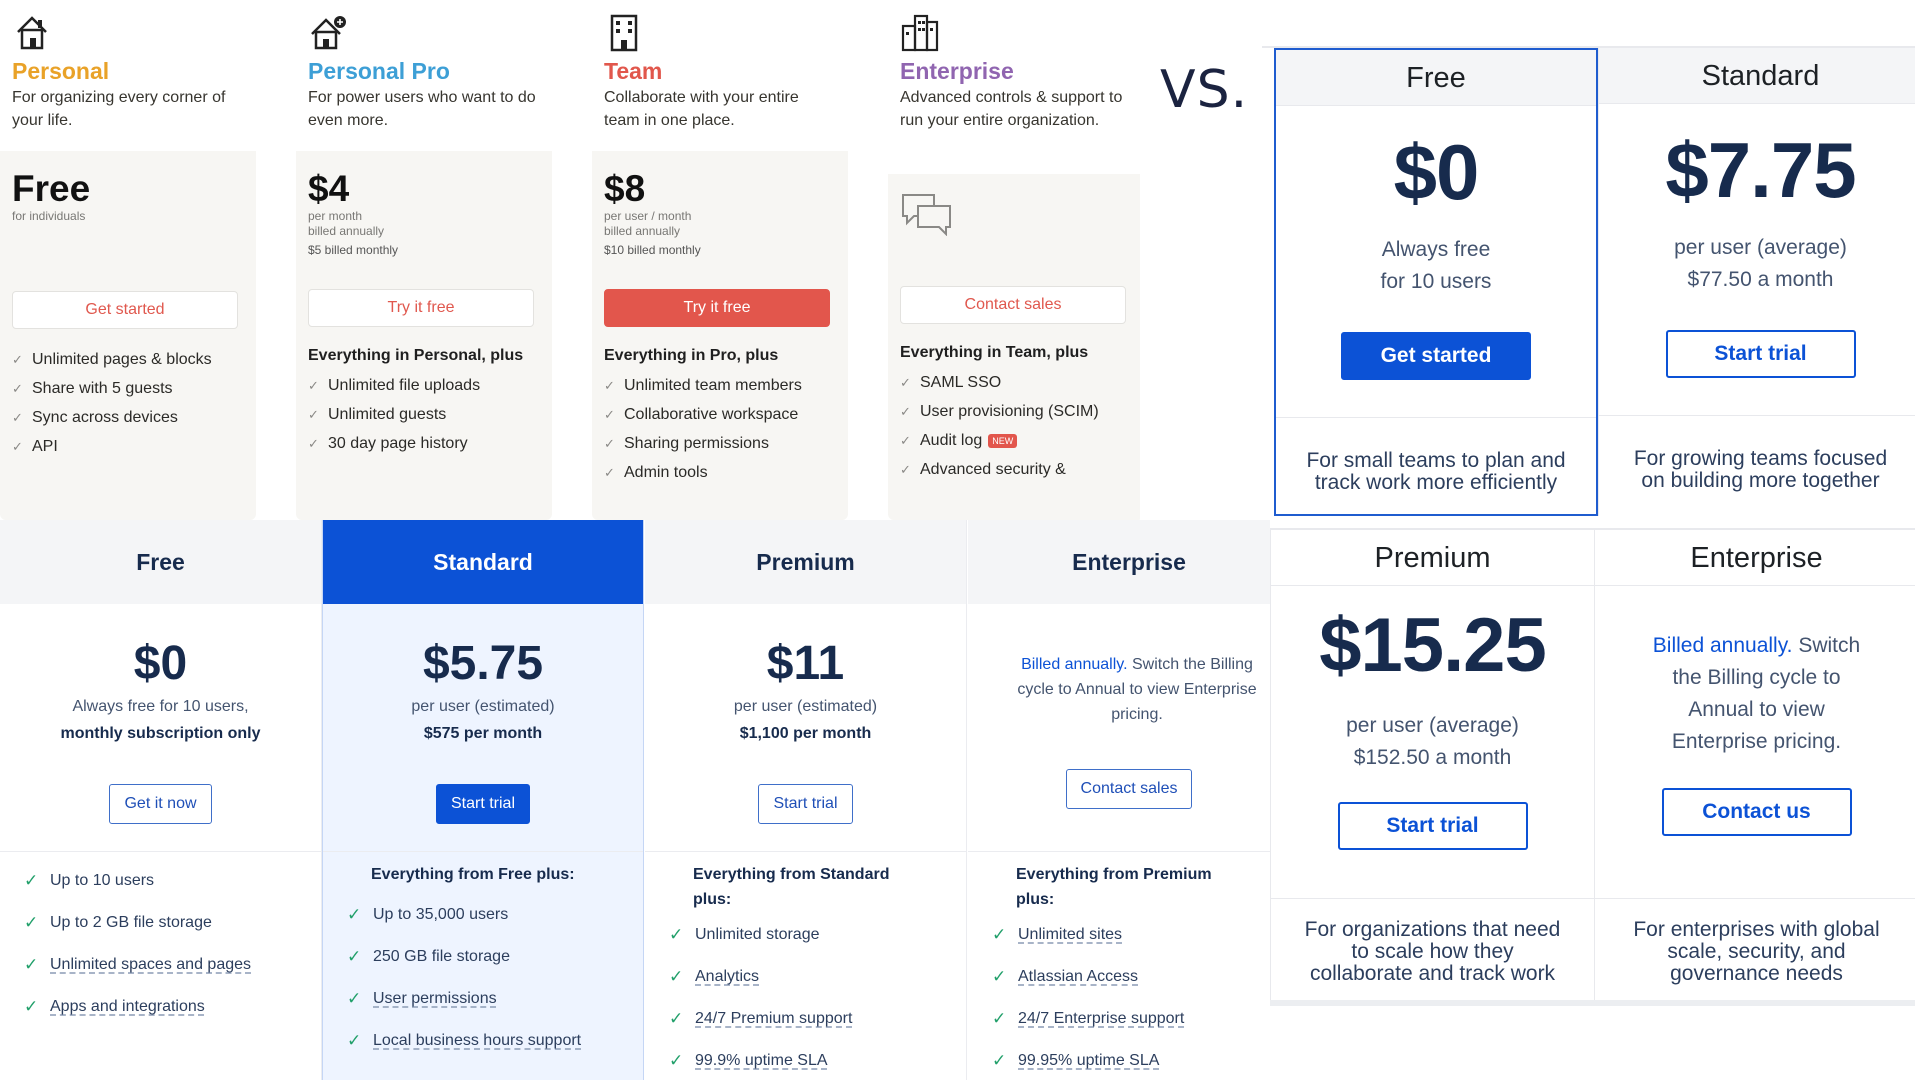  I want to click on list-item: ✓ 99.95% uptime SLA, so click(1131, 1060).